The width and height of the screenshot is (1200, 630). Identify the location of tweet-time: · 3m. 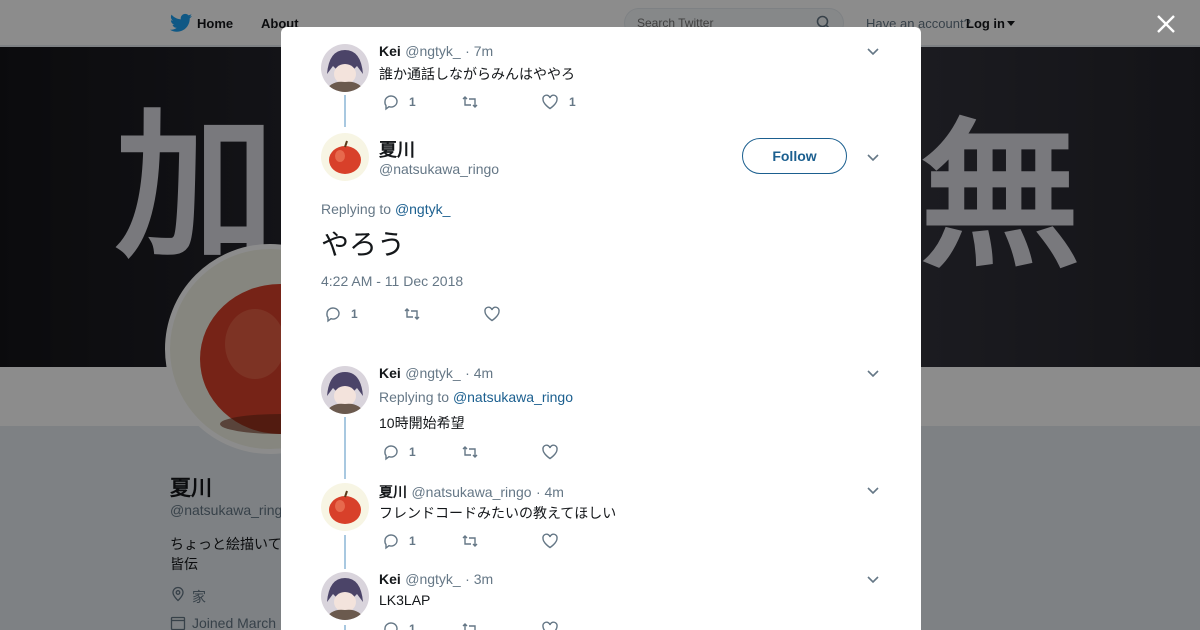
(479, 579).